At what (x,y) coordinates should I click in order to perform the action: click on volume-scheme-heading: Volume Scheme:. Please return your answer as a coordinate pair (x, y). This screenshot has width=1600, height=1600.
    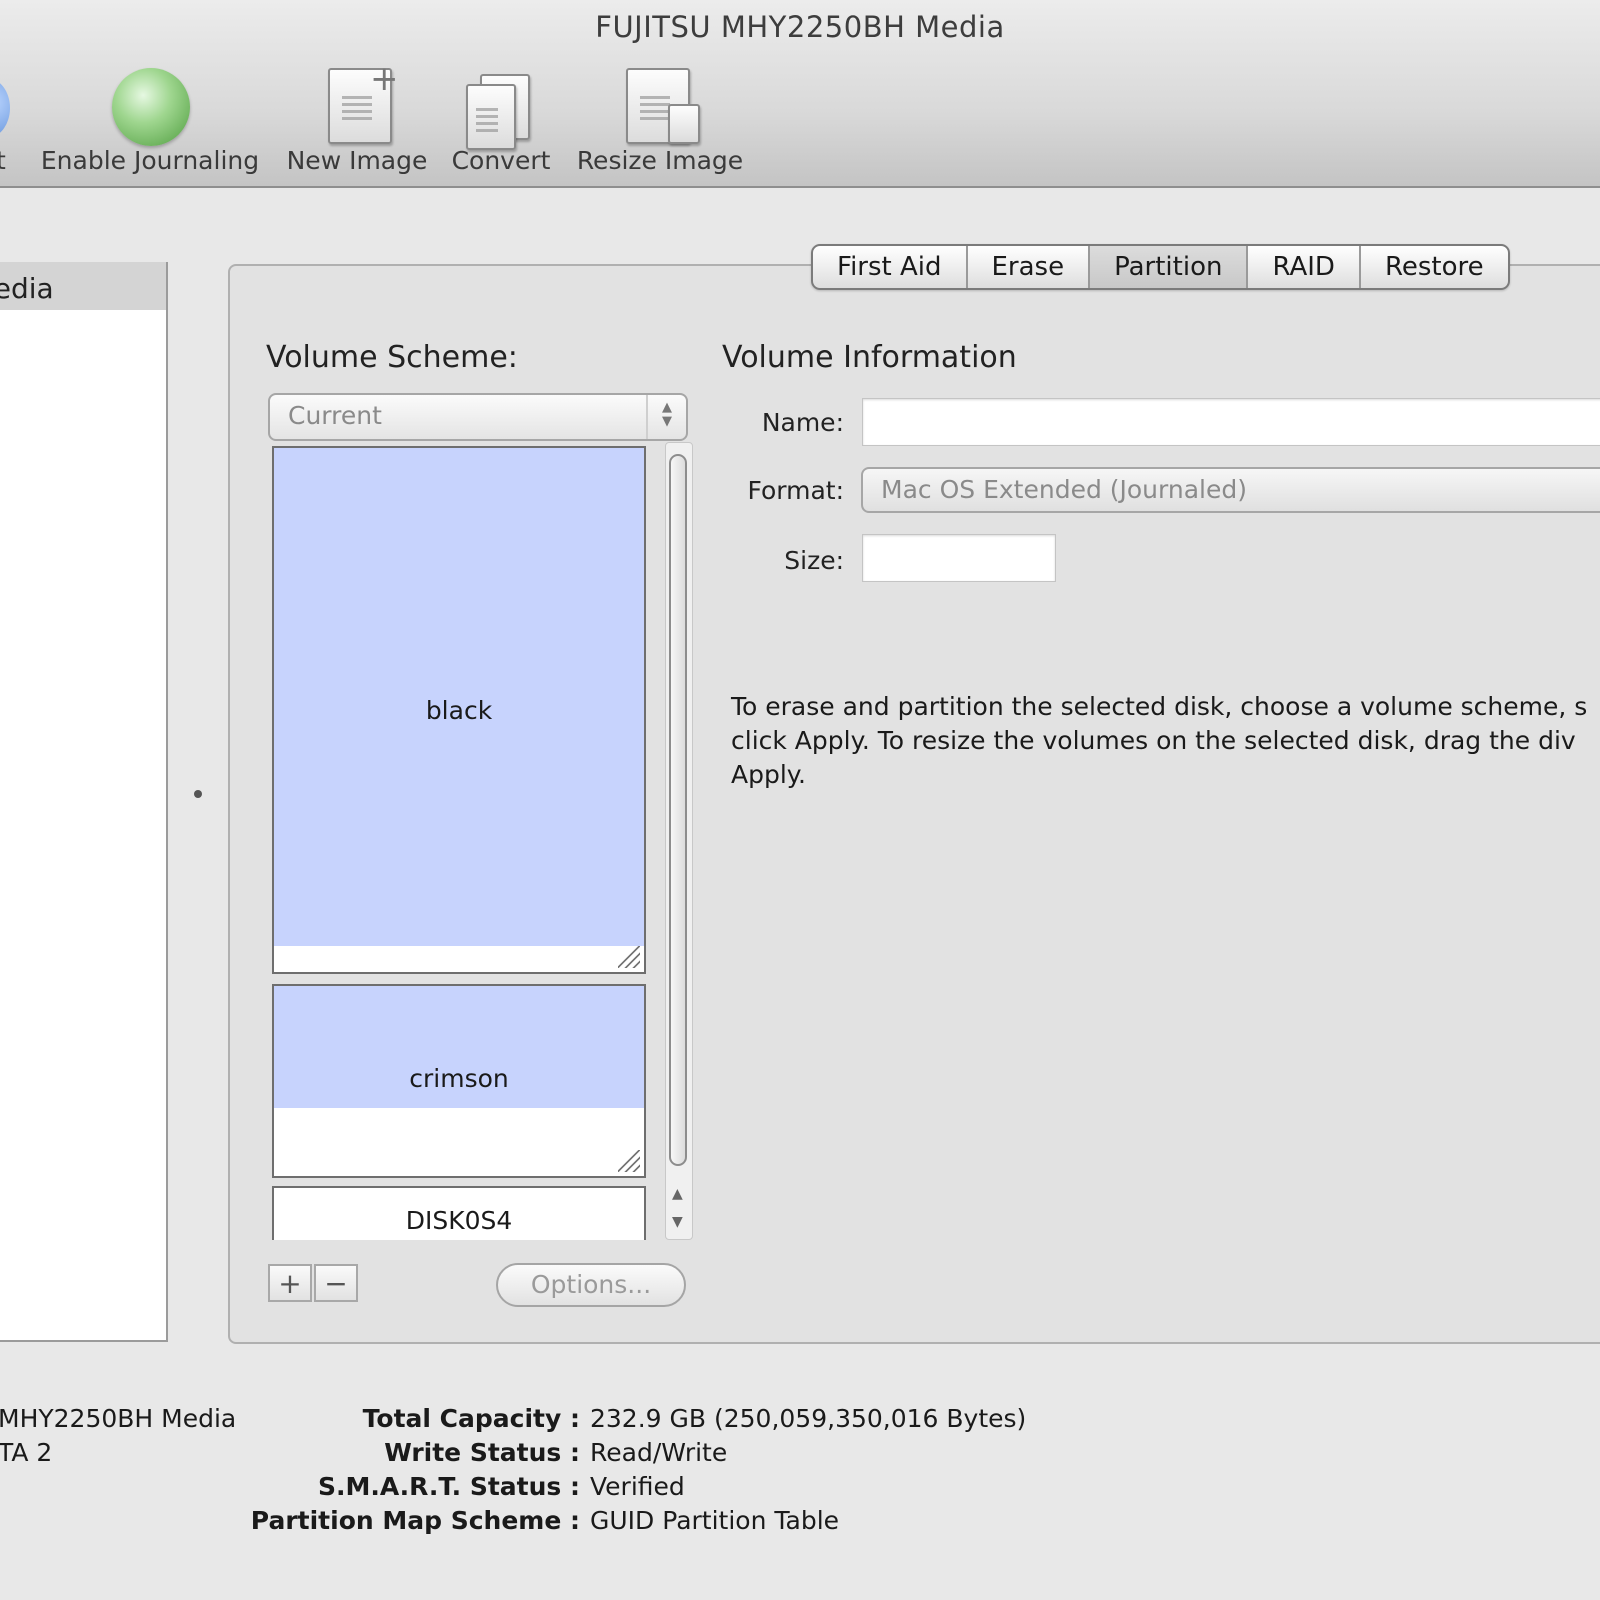
    Looking at the image, I should click on (392, 357).